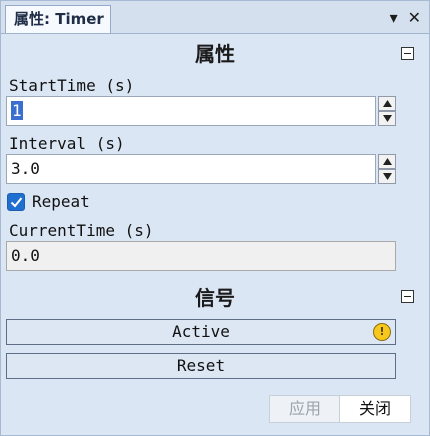  I want to click on current-time-value: 0.0, so click(25, 255).